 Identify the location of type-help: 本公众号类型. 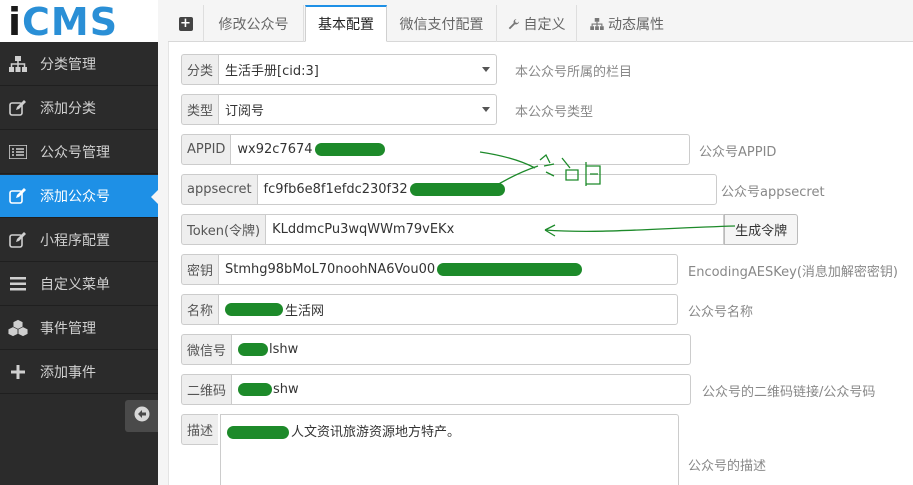
(554, 112).